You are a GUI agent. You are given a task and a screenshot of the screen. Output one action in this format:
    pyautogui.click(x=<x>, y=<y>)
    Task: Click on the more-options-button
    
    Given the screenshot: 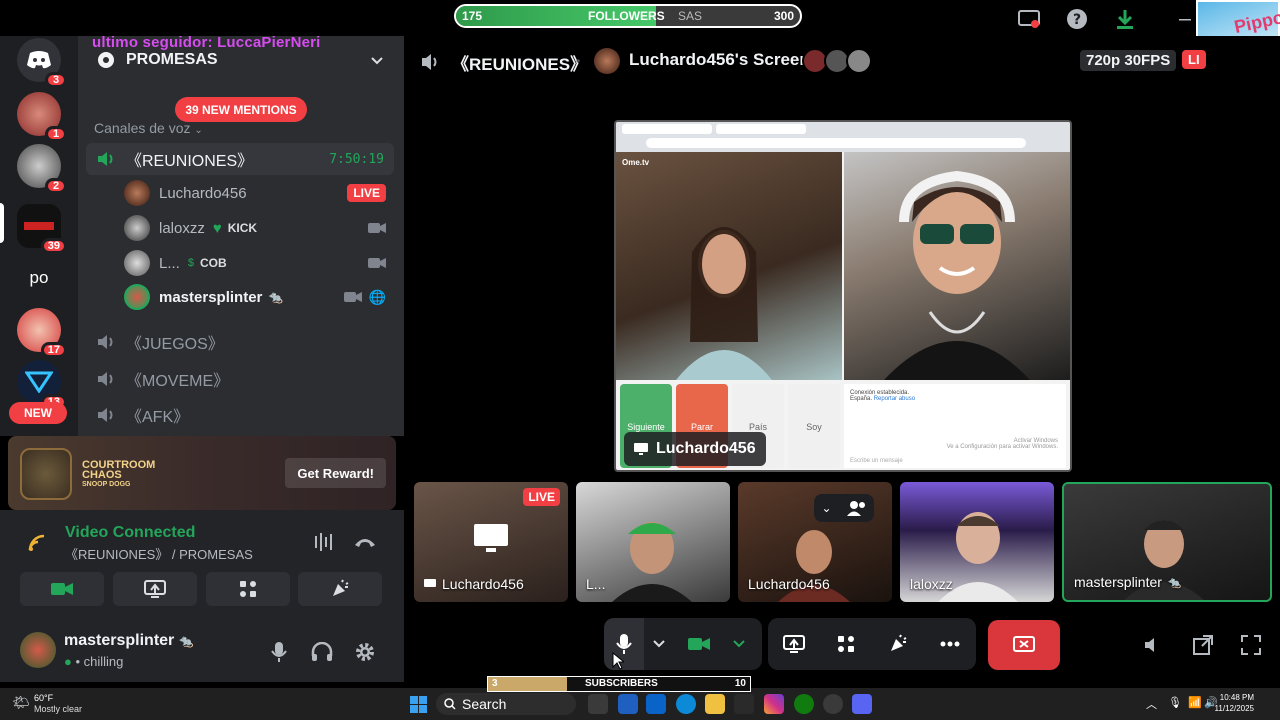 What is the action you would take?
    pyautogui.click(x=950, y=644)
    